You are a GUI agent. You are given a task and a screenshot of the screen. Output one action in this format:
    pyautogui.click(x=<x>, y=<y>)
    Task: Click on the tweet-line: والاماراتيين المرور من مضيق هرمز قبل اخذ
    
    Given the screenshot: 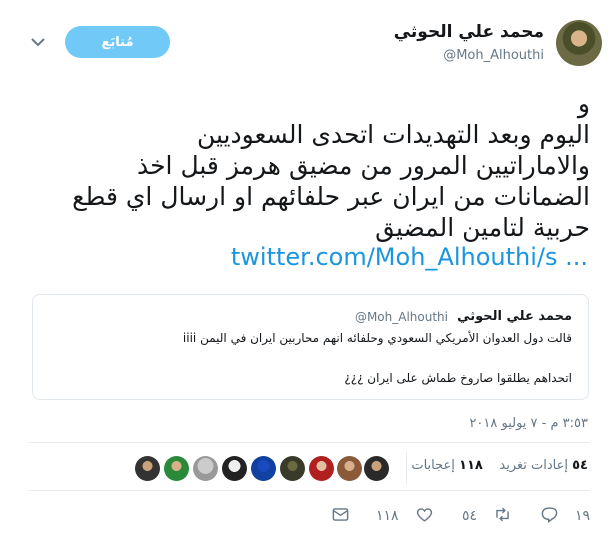 What is the action you would take?
    pyautogui.click(x=363, y=165)
    